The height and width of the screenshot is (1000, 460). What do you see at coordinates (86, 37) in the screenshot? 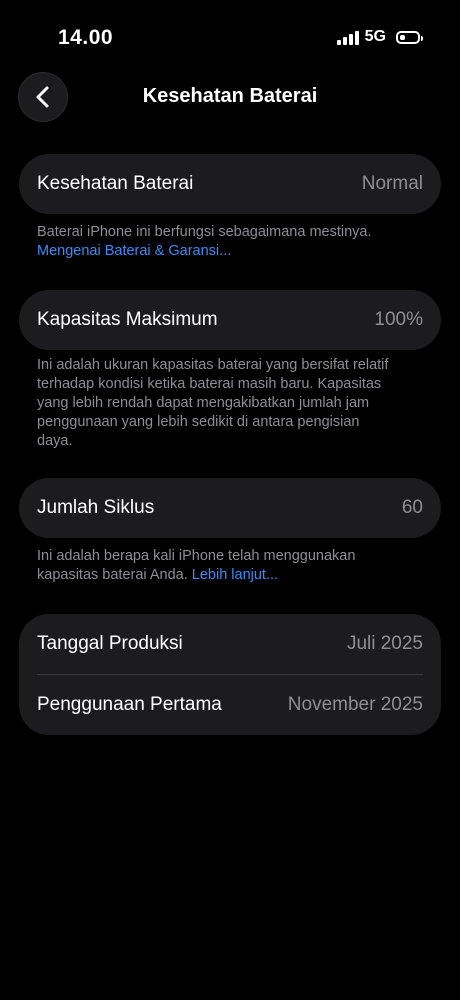
I see `status-time: 14.00` at bounding box center [86, 37].